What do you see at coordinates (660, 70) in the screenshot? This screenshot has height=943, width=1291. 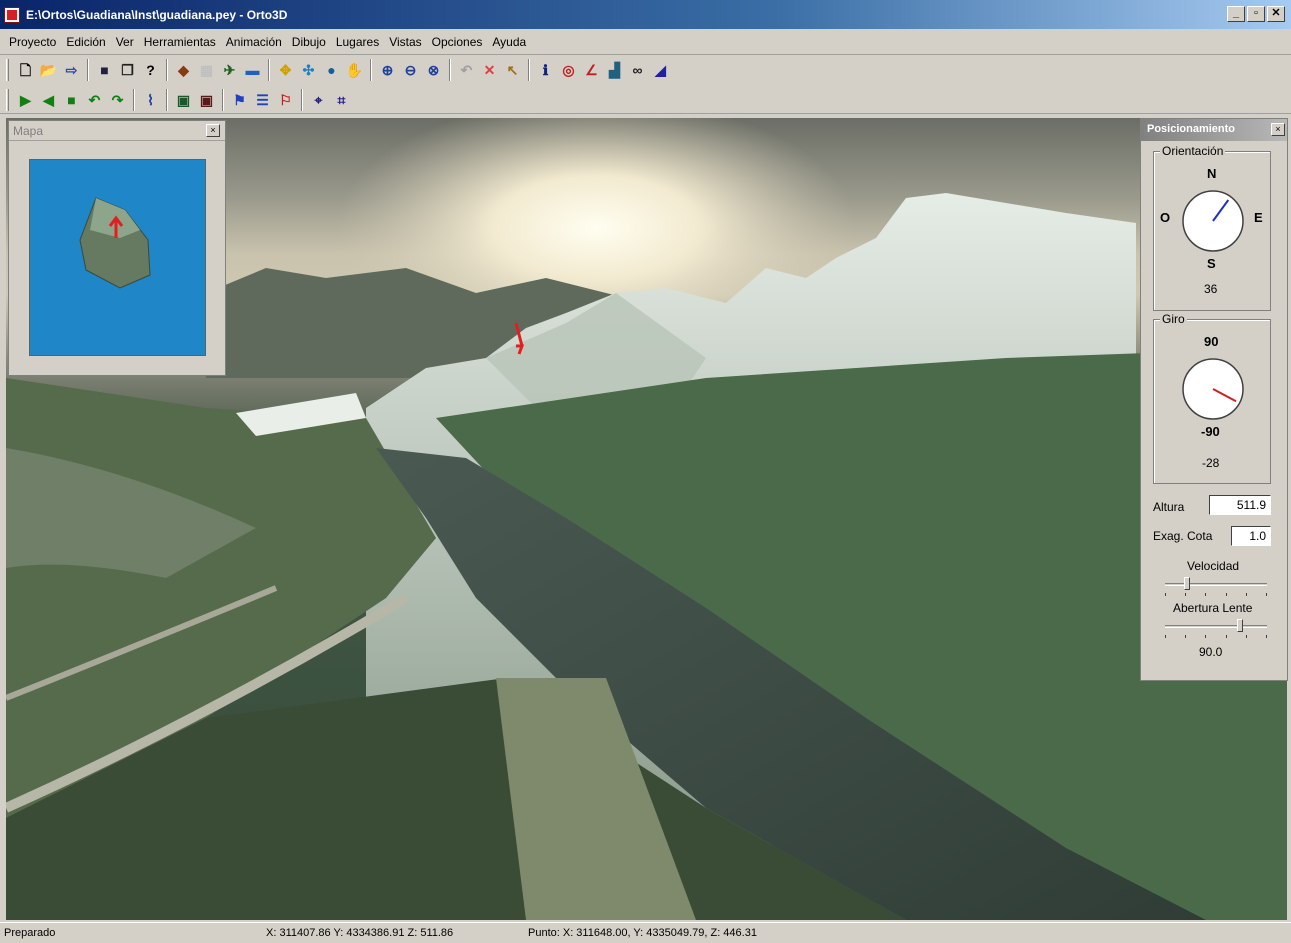 I see `draw-area-icon: ◢` at bounding box center [660, 70].